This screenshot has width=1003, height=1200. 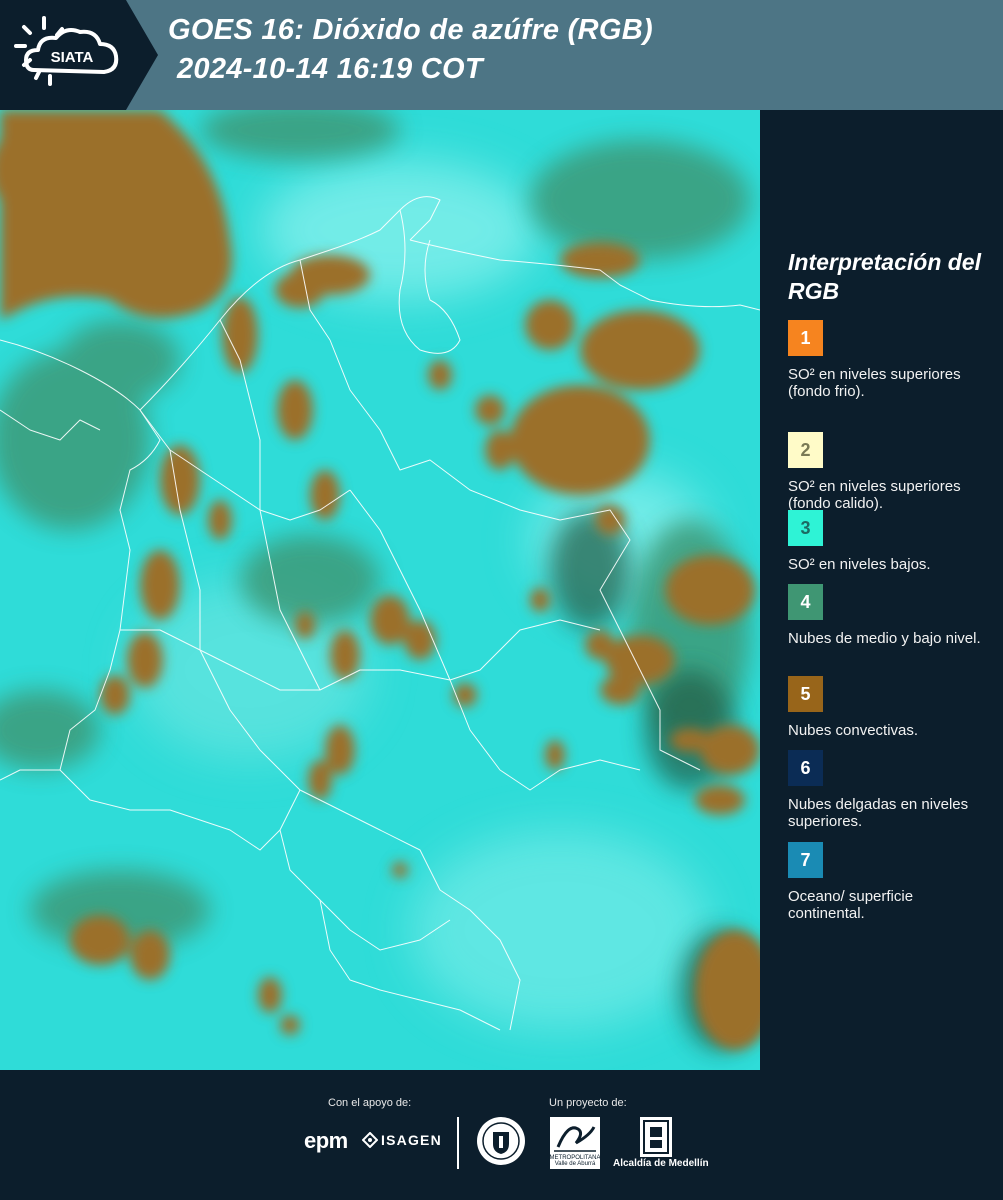 I want to click on alcaldia-shield-icon, so click(x=656, y=1137).